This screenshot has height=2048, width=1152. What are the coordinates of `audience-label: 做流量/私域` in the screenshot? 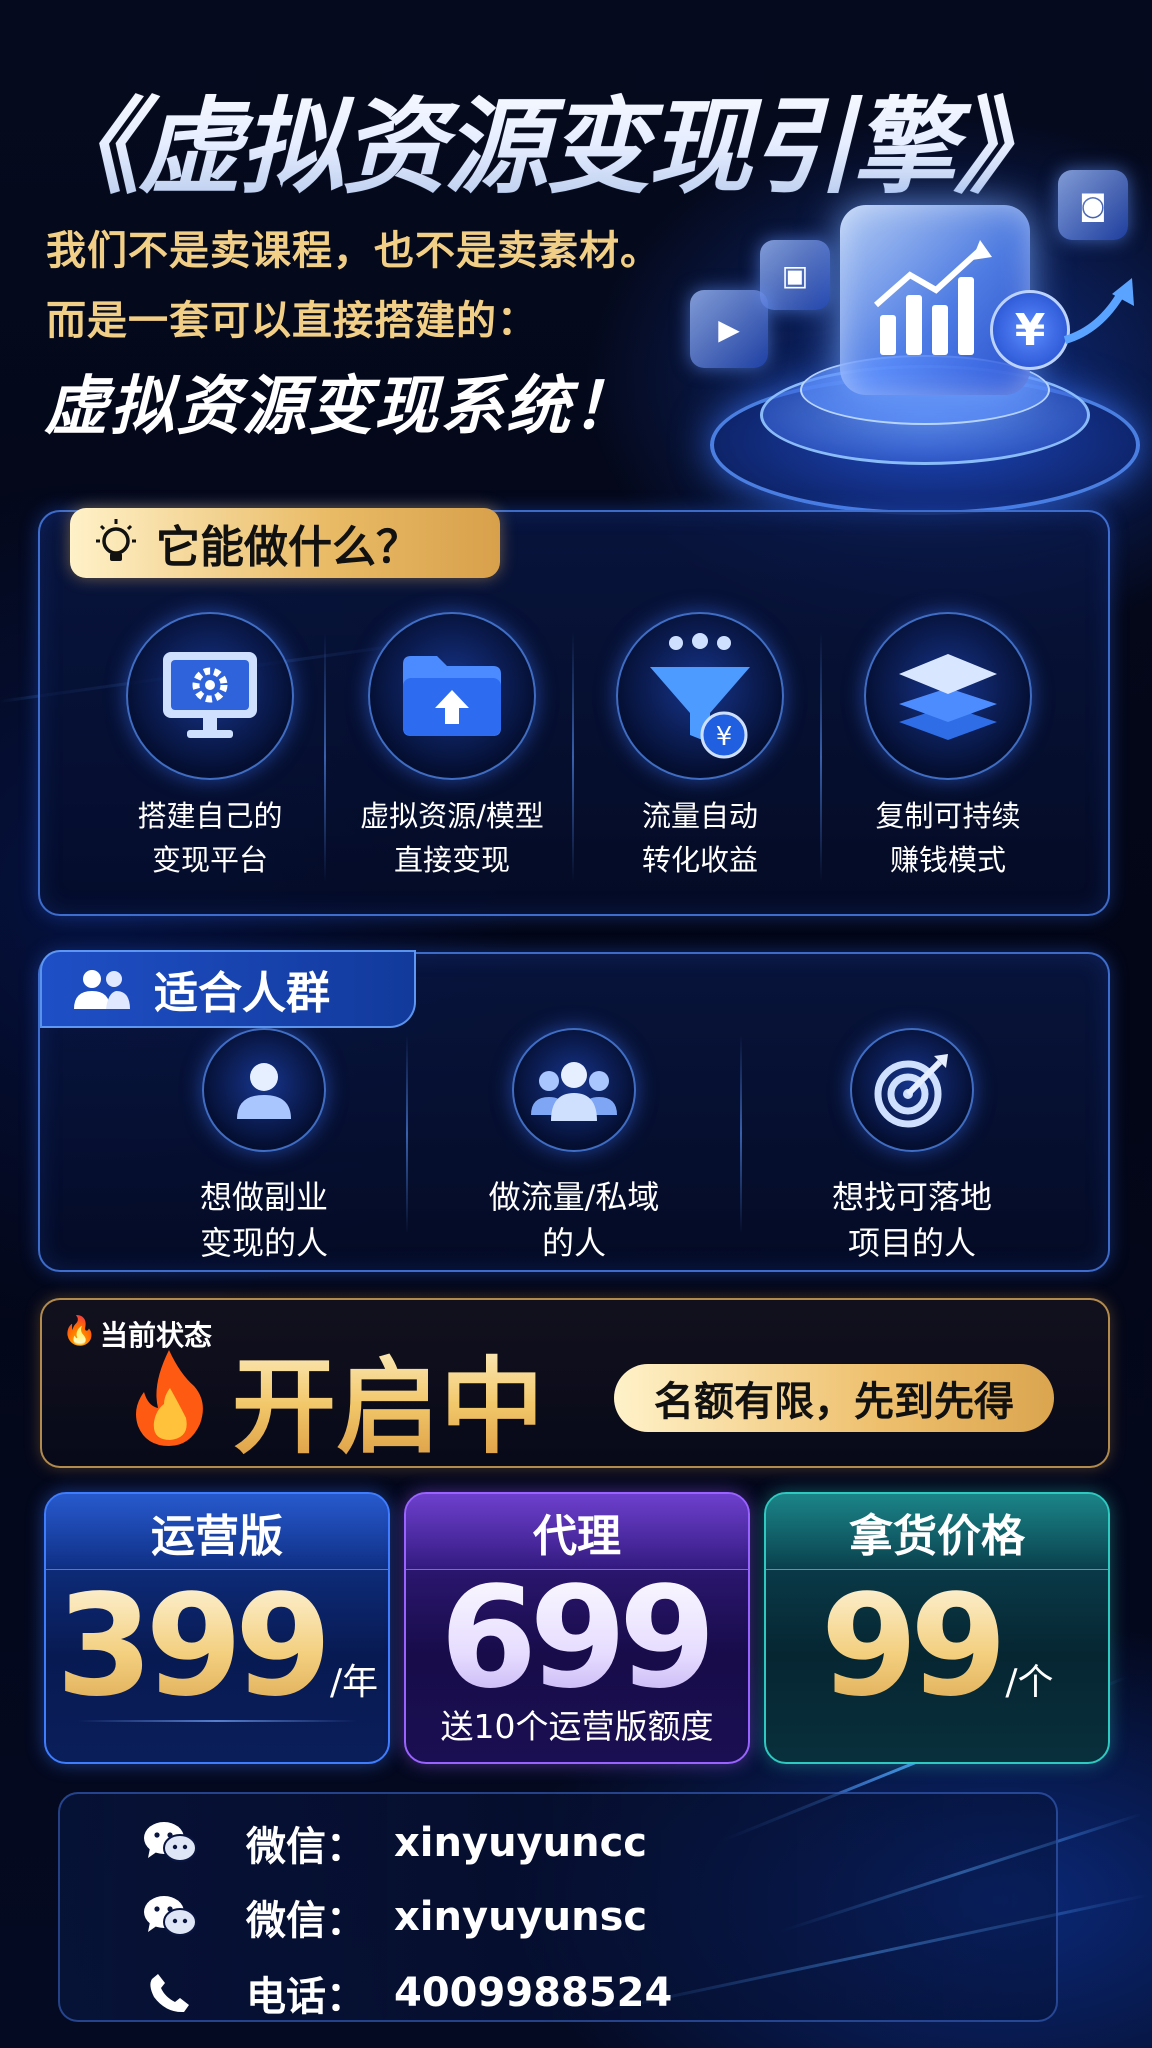 It's located at (574, 1197).